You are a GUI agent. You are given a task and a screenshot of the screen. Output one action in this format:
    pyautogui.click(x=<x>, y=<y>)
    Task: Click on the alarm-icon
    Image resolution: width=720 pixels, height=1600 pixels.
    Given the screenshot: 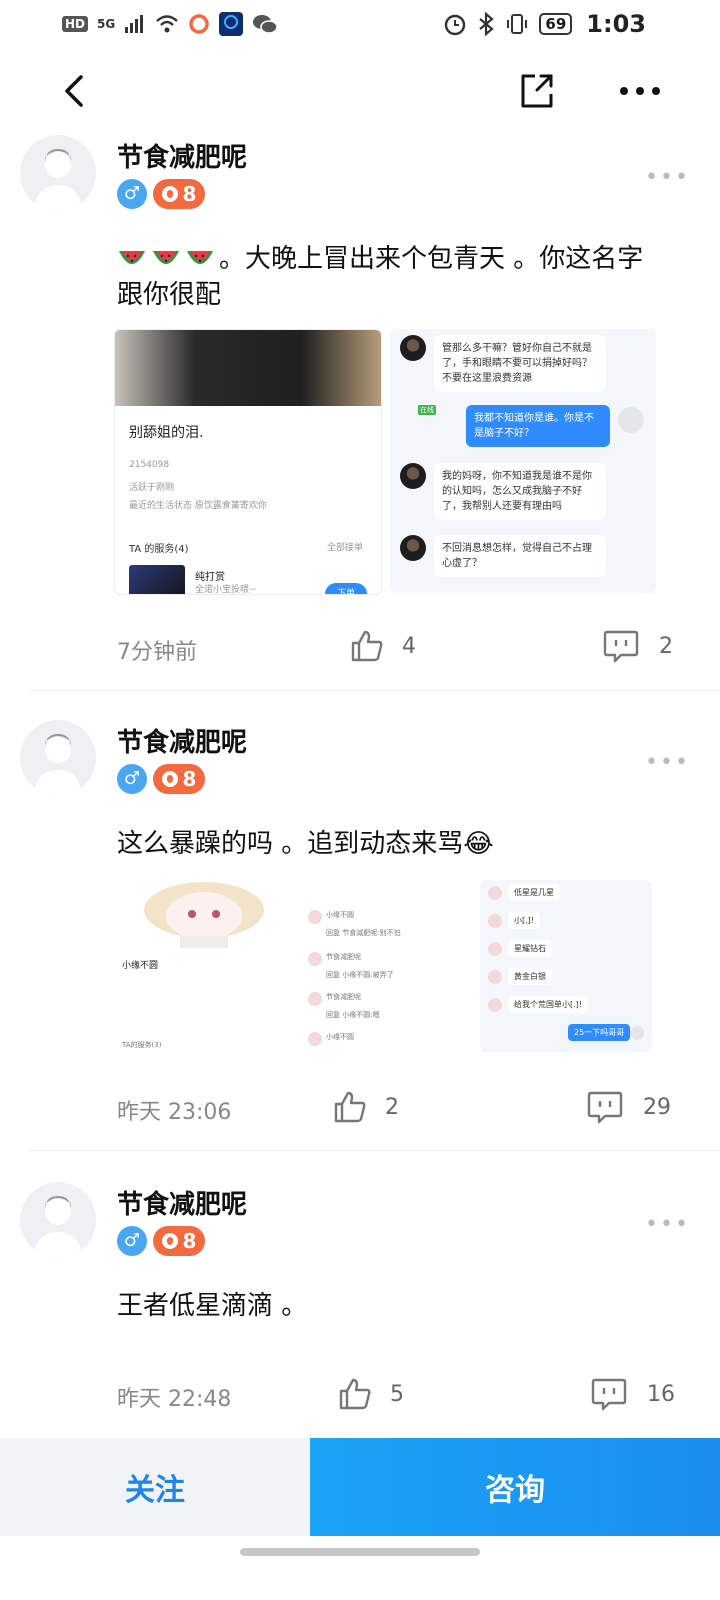 What is the action you would take?
    pyautogui.click(x=455, y=25)
    